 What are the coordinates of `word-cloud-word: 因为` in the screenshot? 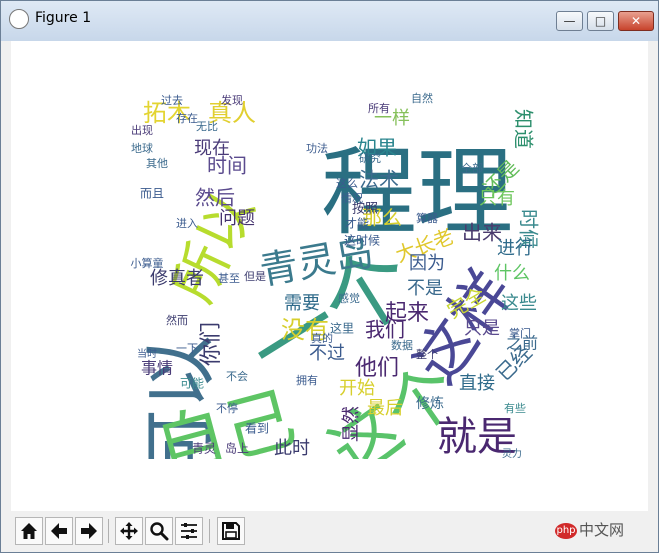 It's located at (427, 263).